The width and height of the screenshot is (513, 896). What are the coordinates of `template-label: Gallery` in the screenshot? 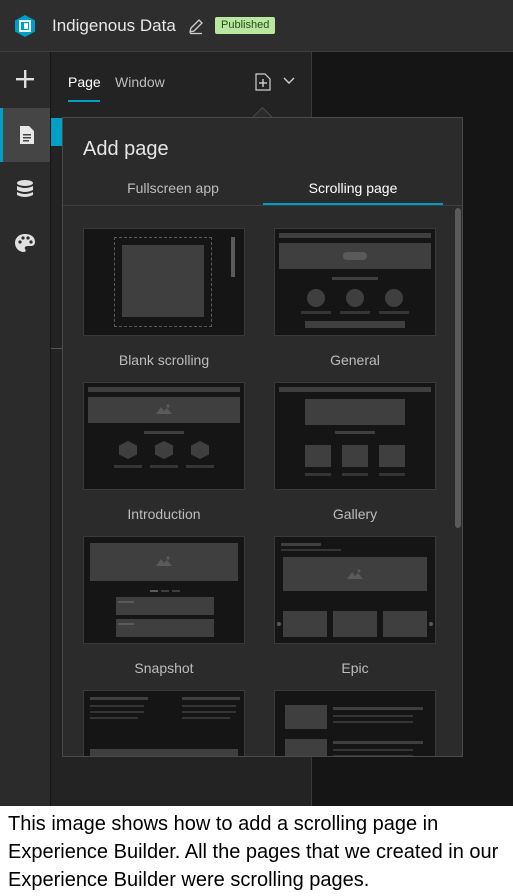 It's located at (355, 514).